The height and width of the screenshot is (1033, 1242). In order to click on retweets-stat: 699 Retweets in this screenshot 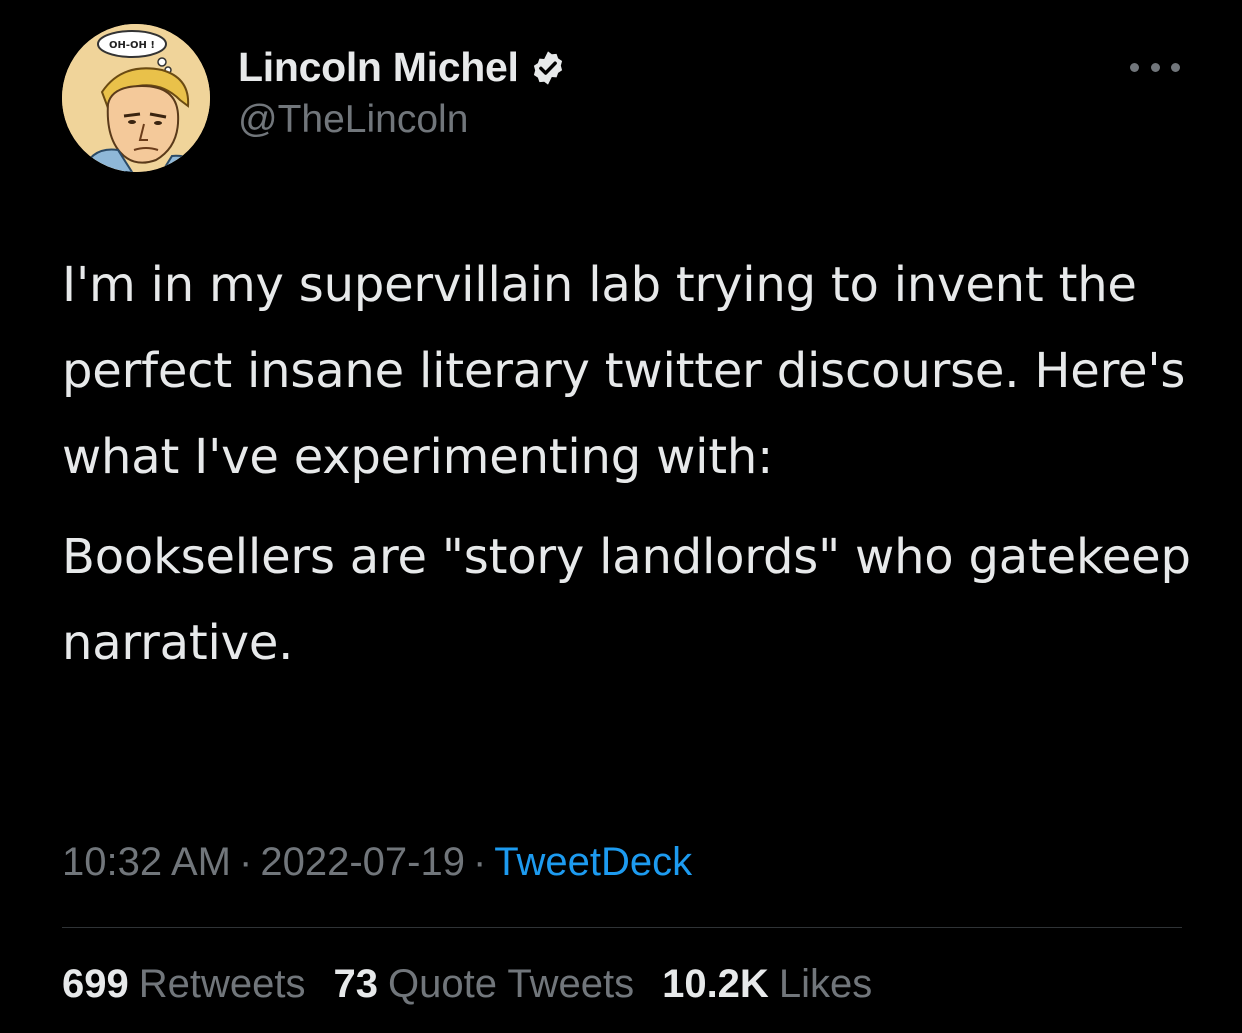, I will do `click(184, 984)`.